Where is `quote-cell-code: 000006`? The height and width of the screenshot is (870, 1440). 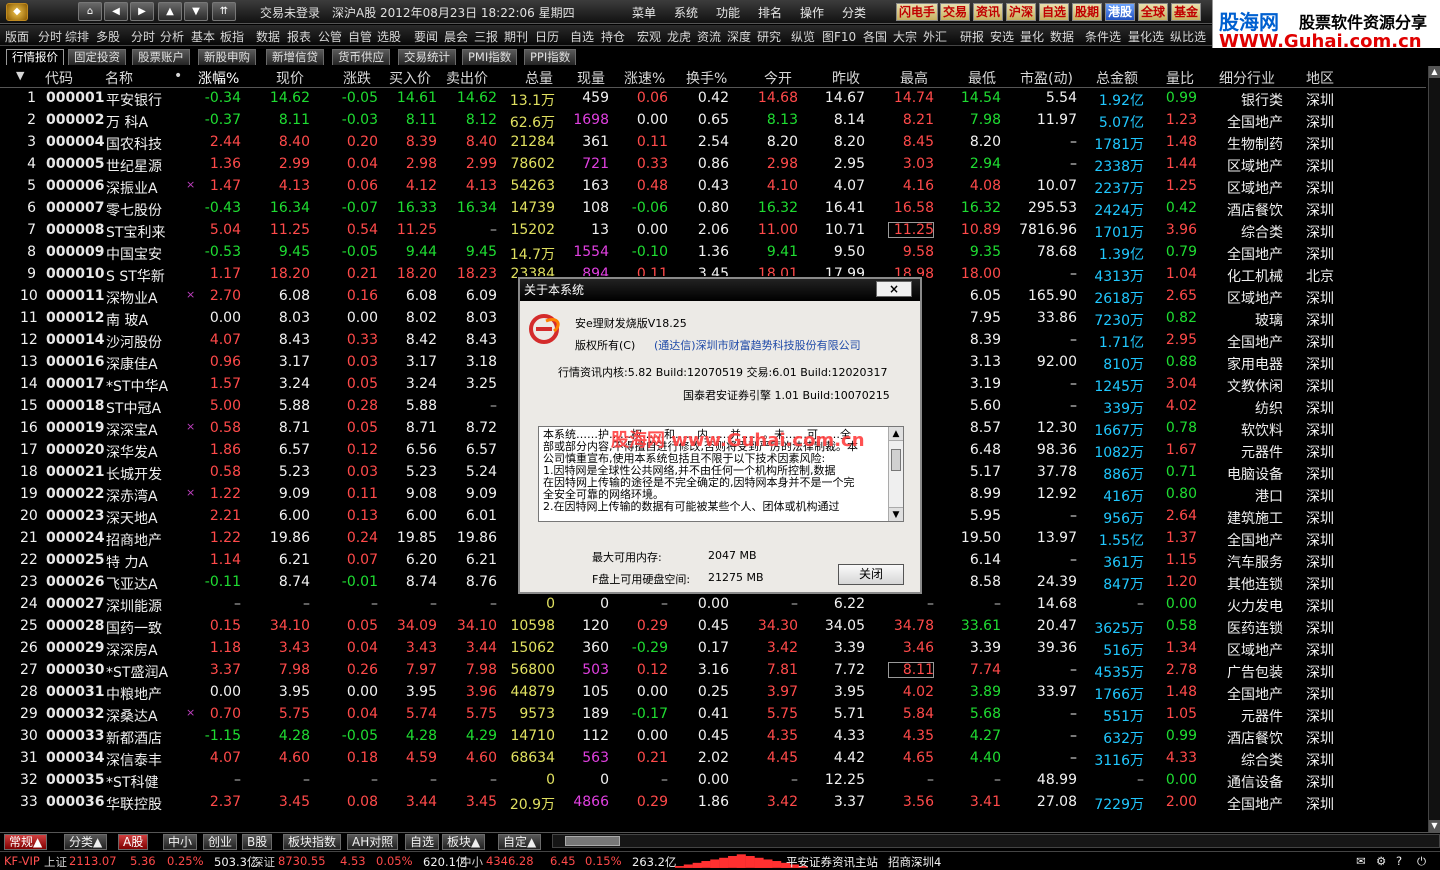 quote-cell-code: 000006 is located at coordinates (75, 186).